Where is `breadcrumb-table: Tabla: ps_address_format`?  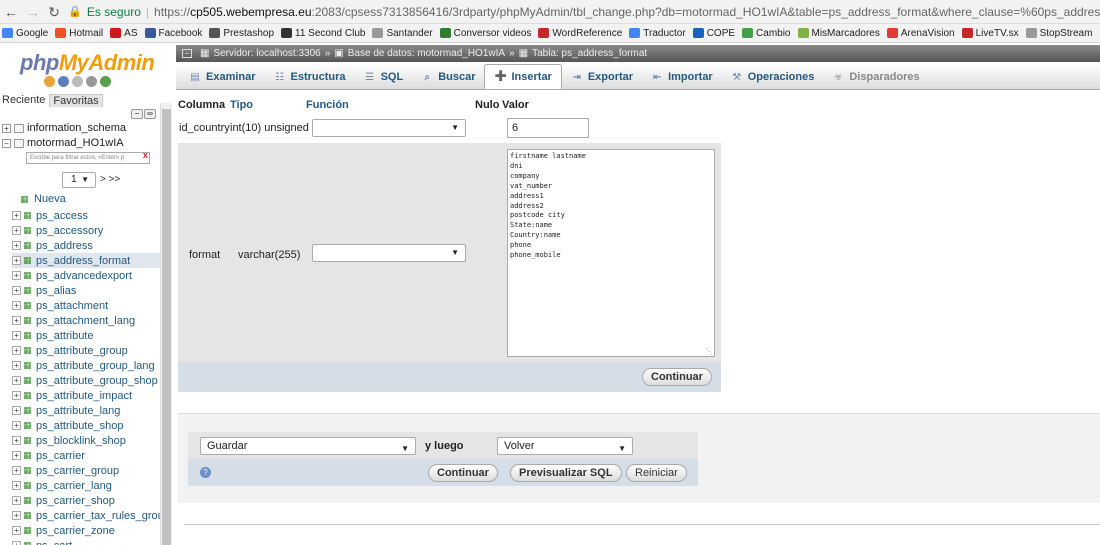
breadcrumb-table: Tabla: ps_address_format is located at coordinates (589, 53).